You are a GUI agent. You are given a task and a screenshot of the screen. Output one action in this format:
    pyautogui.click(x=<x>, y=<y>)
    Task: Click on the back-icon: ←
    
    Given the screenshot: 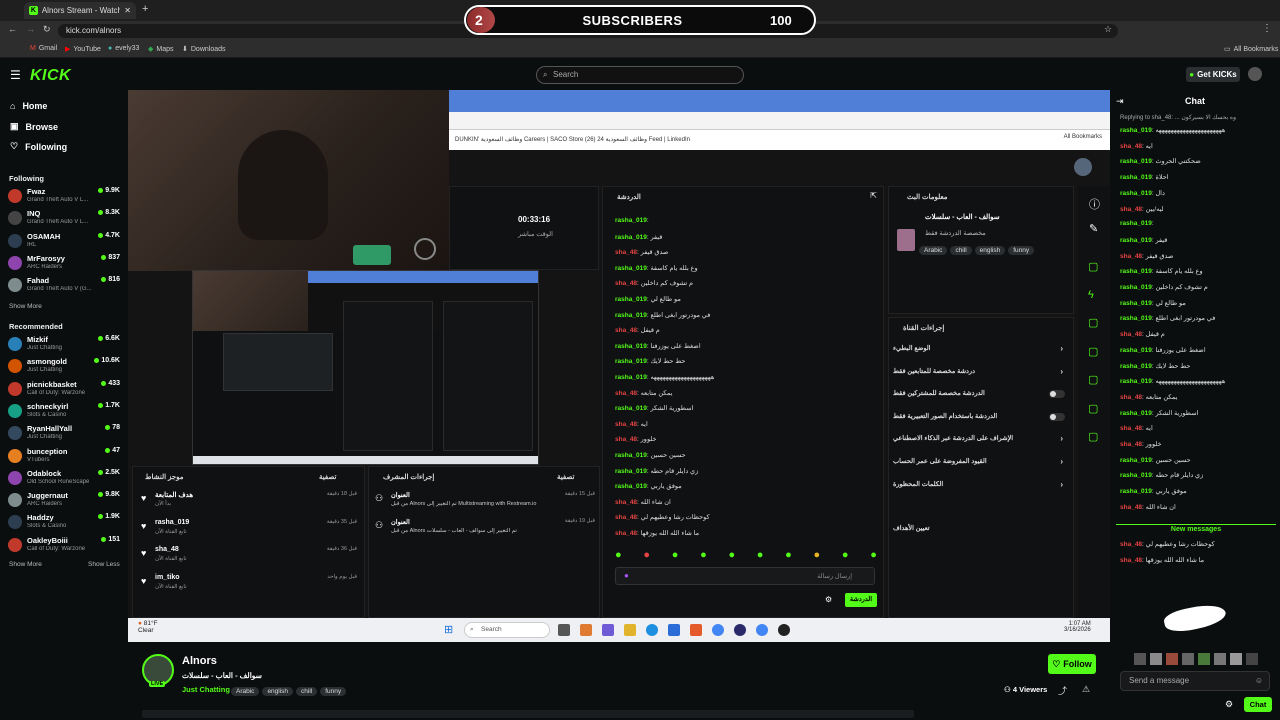 What is the action you would take?
    pyautogui.click(x=12, y=29)
    